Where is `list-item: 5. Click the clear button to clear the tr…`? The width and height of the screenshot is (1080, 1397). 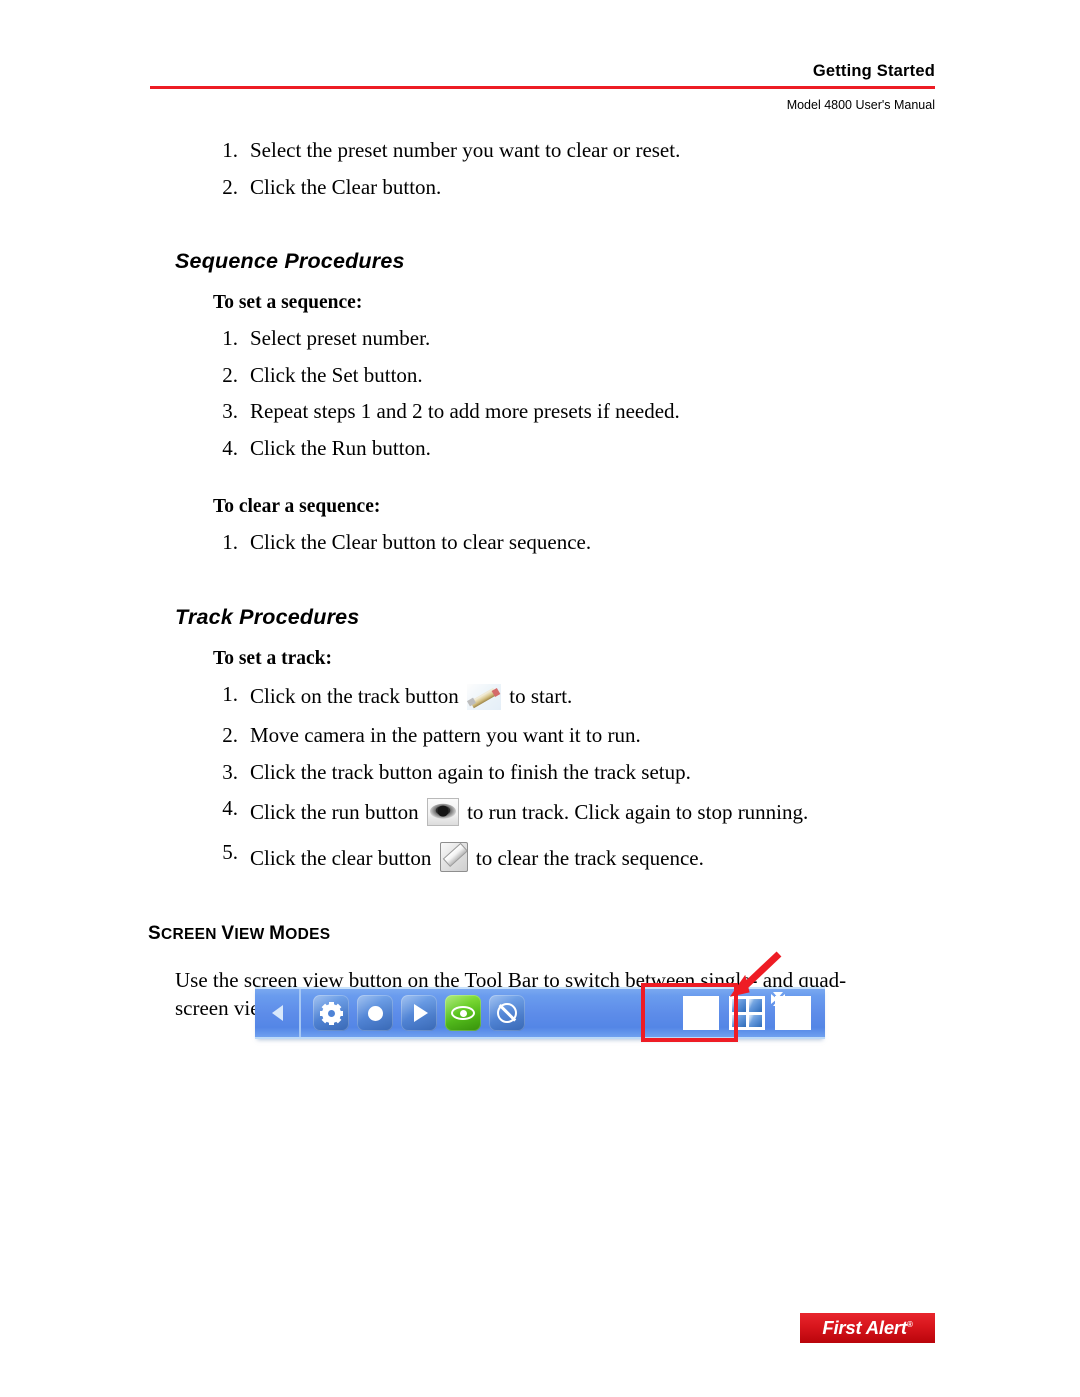
list-item: 5. Click the clear button to clear the tr… is located at coordinates (646, 855).